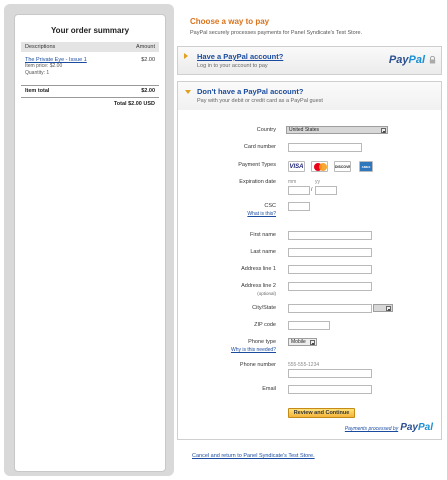 The height and width of the screenshot is (480, 447). I want to click on address1-label: Address line 1, so click(258, 269).